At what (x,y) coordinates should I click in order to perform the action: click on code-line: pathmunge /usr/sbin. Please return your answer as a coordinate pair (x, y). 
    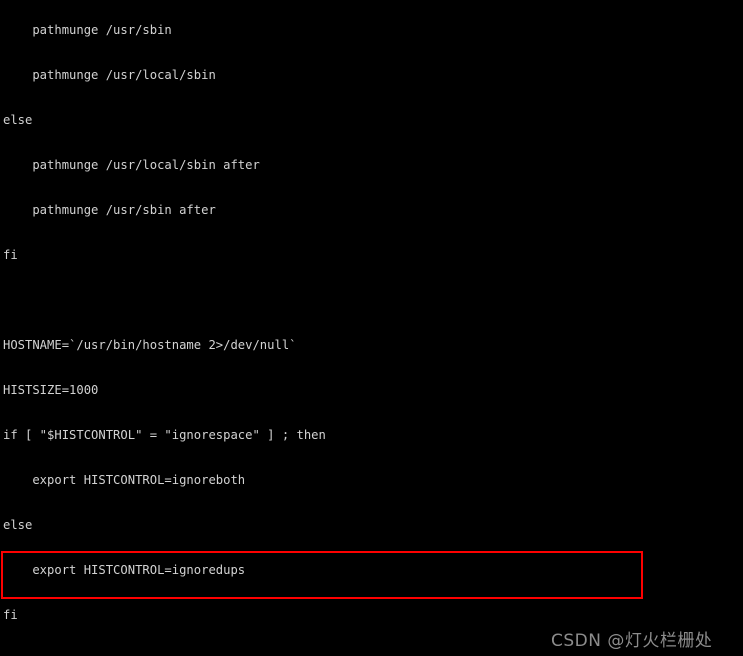
    Looking at the image, I should click on (87, 30).